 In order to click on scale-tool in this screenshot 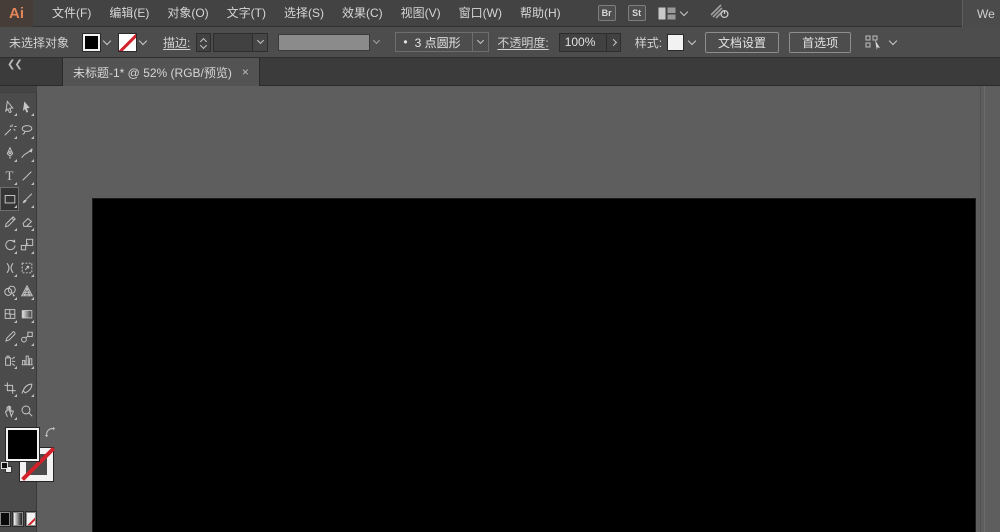, I will do `click(26, 245)`.